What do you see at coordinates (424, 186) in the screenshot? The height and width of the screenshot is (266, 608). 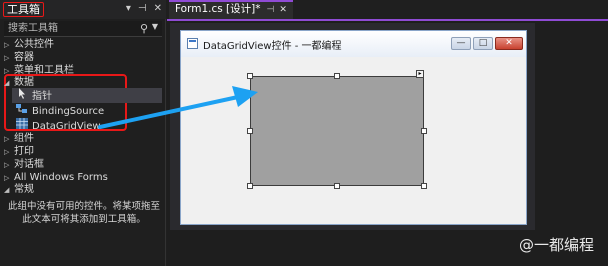 I see `resize-handle-se` at bounding box center [424, 186].